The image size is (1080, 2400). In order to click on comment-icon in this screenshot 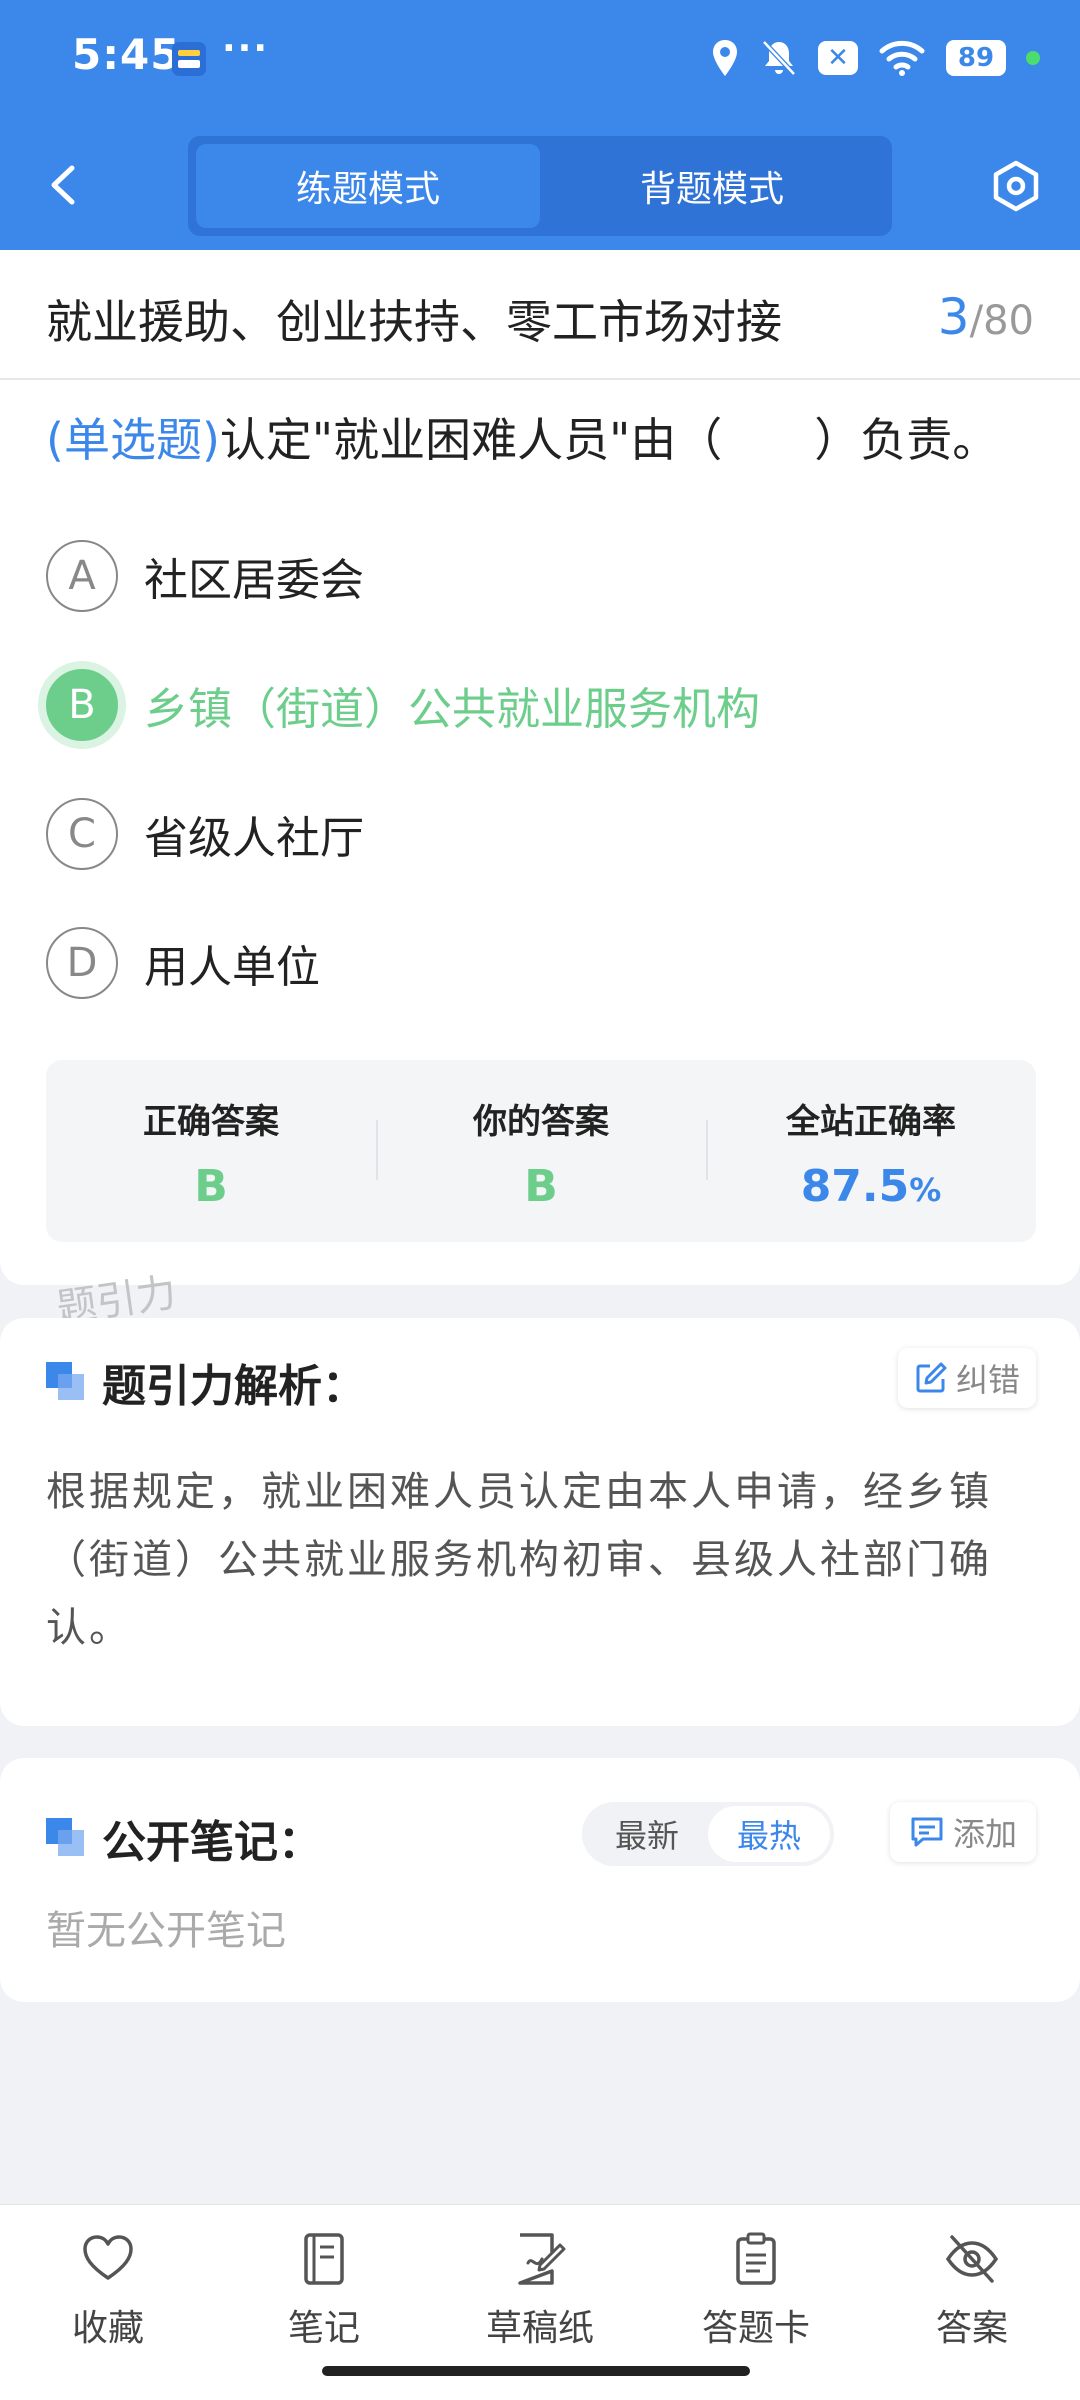, I will do `click(927, 1832)`.